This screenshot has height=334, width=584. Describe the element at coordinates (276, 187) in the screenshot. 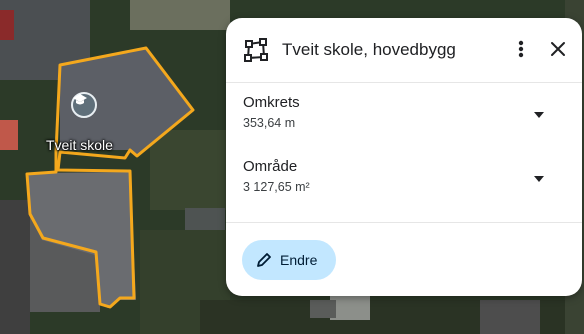

I see `metric-value: 3 127,65 m²` at that location.